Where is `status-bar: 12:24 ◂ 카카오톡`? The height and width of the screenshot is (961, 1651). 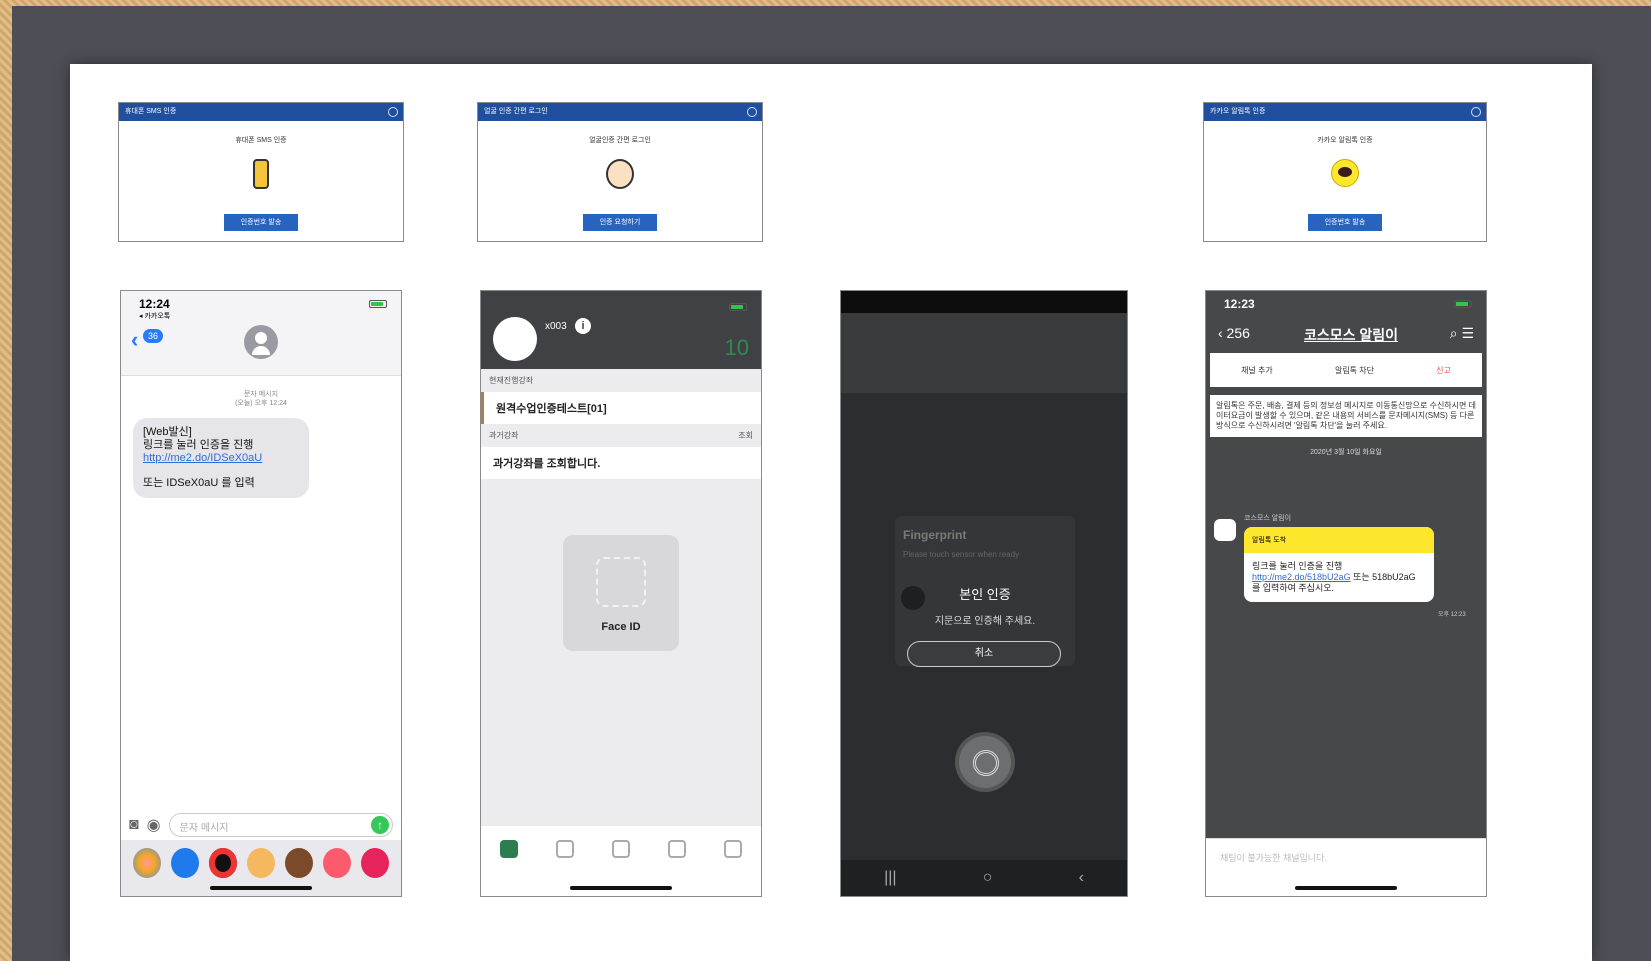
status-bar: 12:24 ◂ 카카오톡 is located at coordinates (261, 305).